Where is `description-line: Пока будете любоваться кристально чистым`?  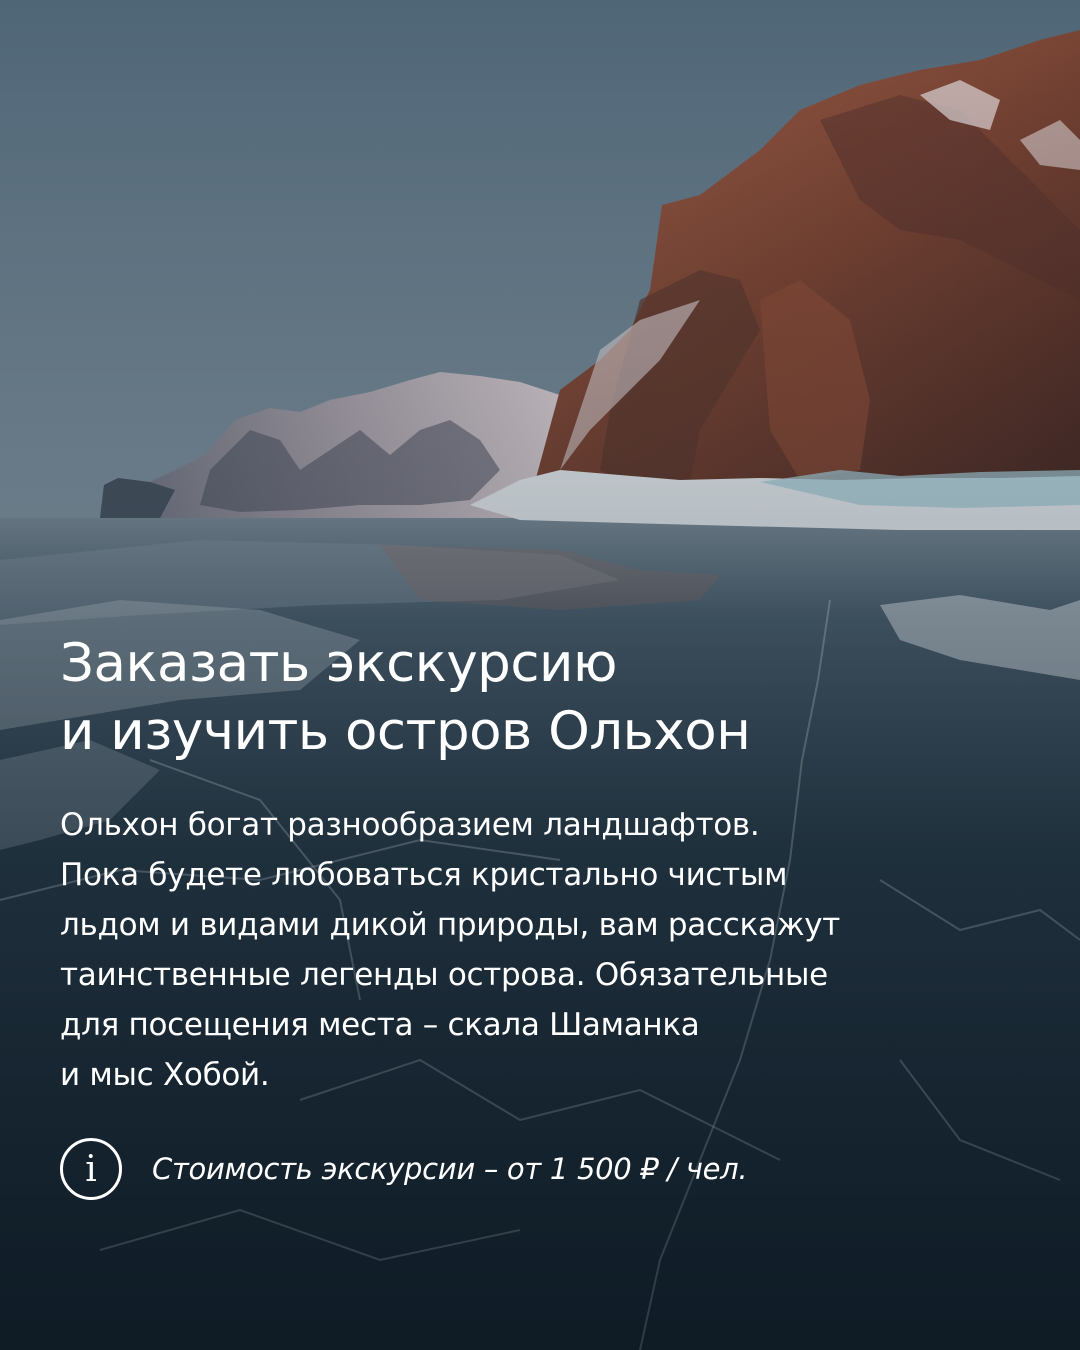 description-line: Пока будете любоваться кристально чистым is located at coordinates (424, 875).